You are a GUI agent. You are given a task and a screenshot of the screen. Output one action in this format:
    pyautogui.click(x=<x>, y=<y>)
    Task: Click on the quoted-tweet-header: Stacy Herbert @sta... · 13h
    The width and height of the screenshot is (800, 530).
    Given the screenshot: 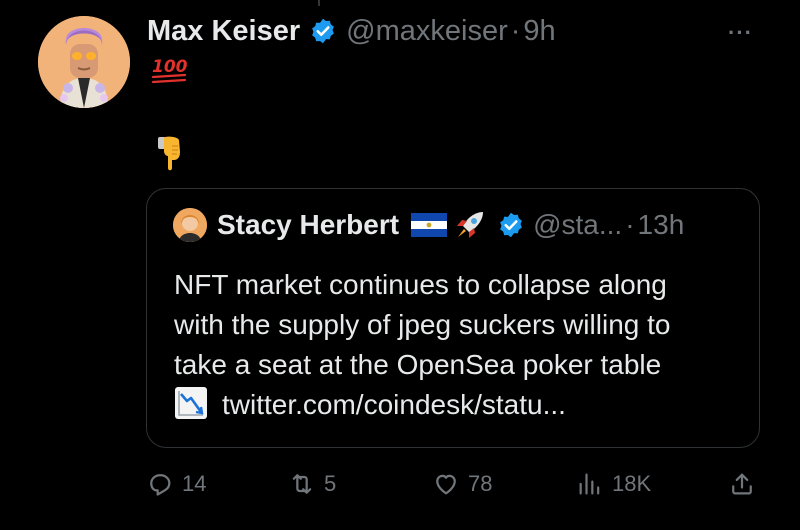 What is the action you would take?
    pyautogui.click(x=428, y=225)
    